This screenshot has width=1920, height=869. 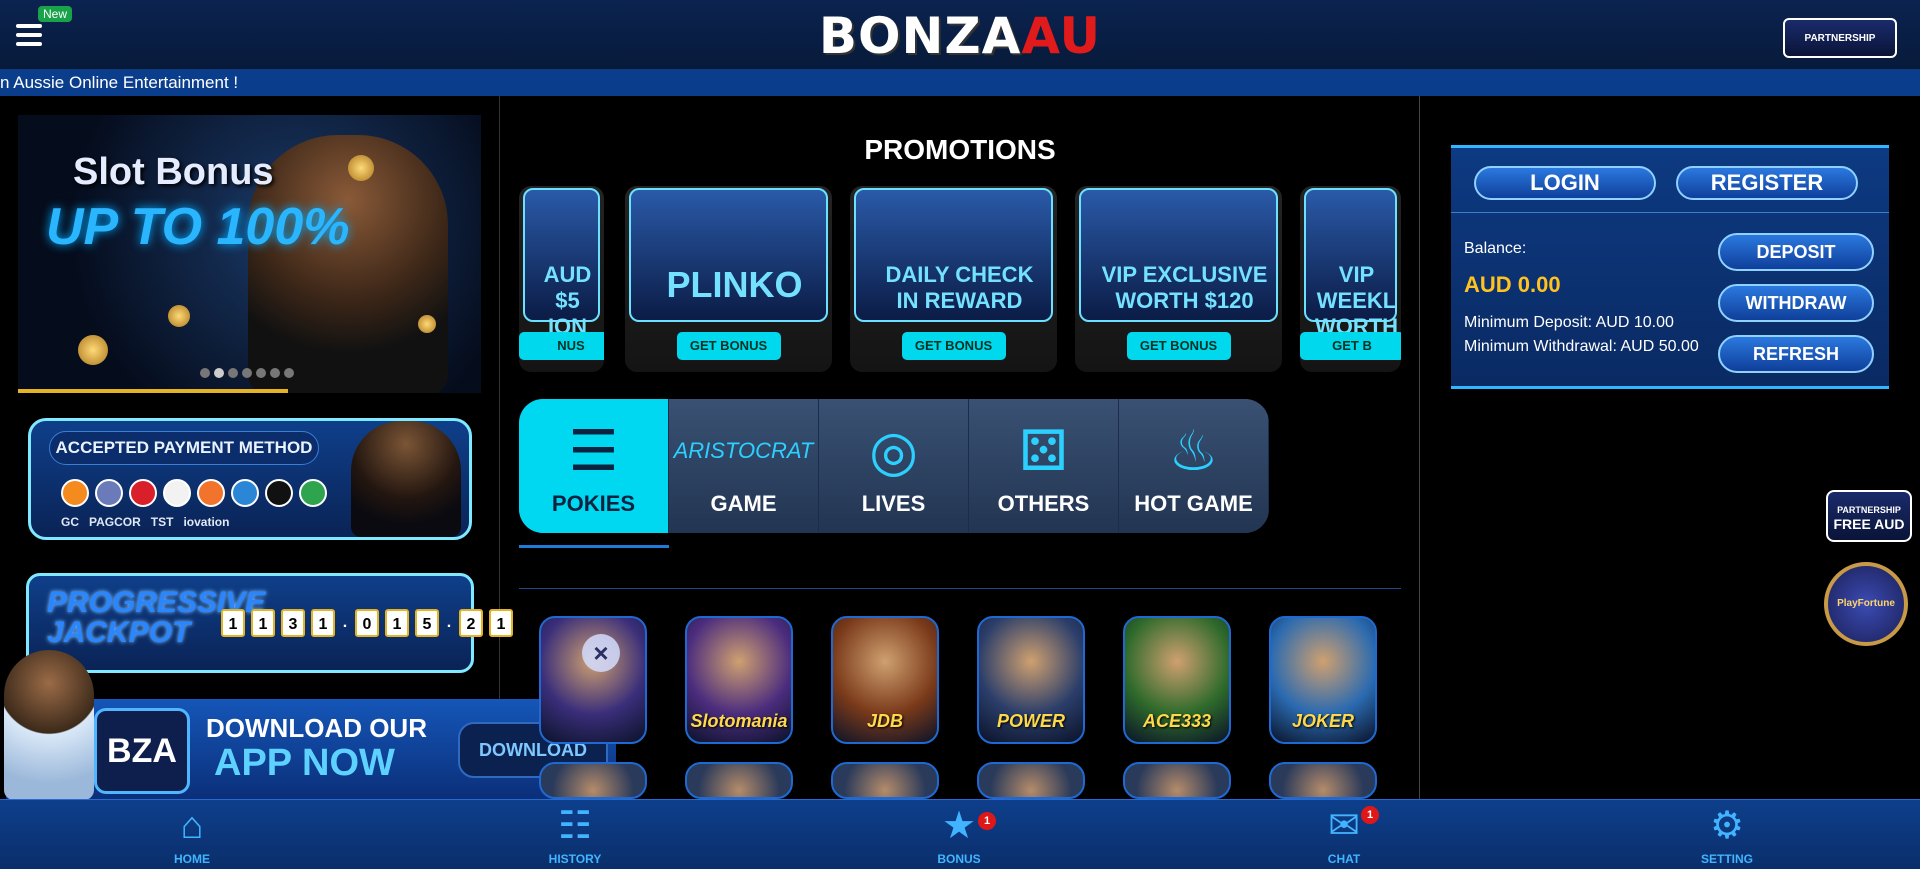 I want to click on promo-label: DAILY CHECK IN REWARD, so click(x=959, y=287).